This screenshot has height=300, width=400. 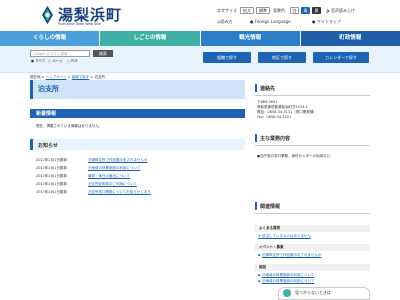 What do you see at coordinates (256, 138) in the screenshot?
I see `business-accent` at bounding box center [256, 138].